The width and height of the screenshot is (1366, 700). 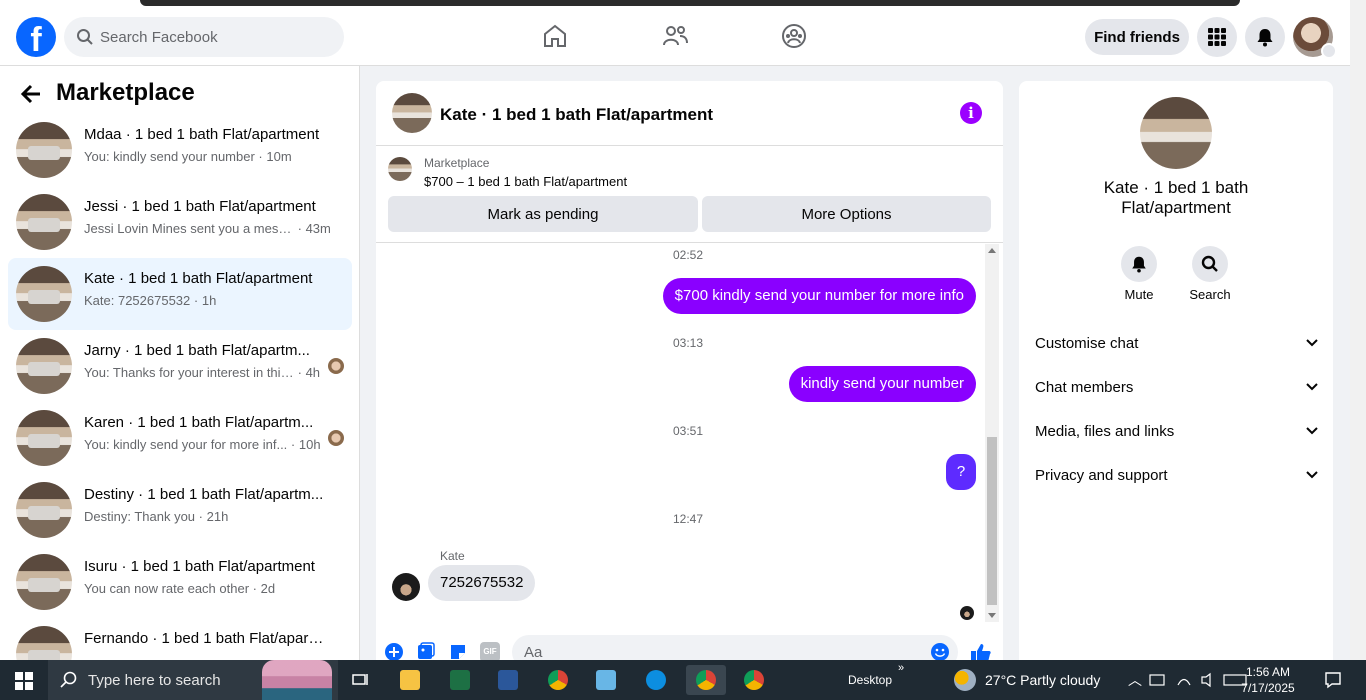 What do you see at coordinates (967, 613) in the screenshot?
I see `seen-avatar` at bounding box center [967, 613].